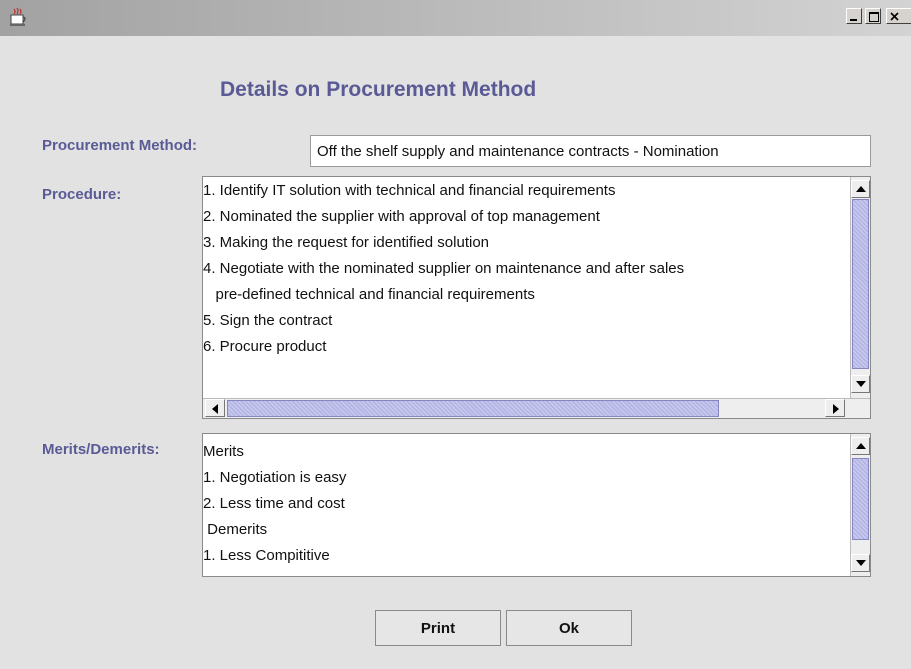  Describe the element at coordinates (101, 449) in the screenshot. I see `merits-demerits-label: Merits/Demerits:` at that location.